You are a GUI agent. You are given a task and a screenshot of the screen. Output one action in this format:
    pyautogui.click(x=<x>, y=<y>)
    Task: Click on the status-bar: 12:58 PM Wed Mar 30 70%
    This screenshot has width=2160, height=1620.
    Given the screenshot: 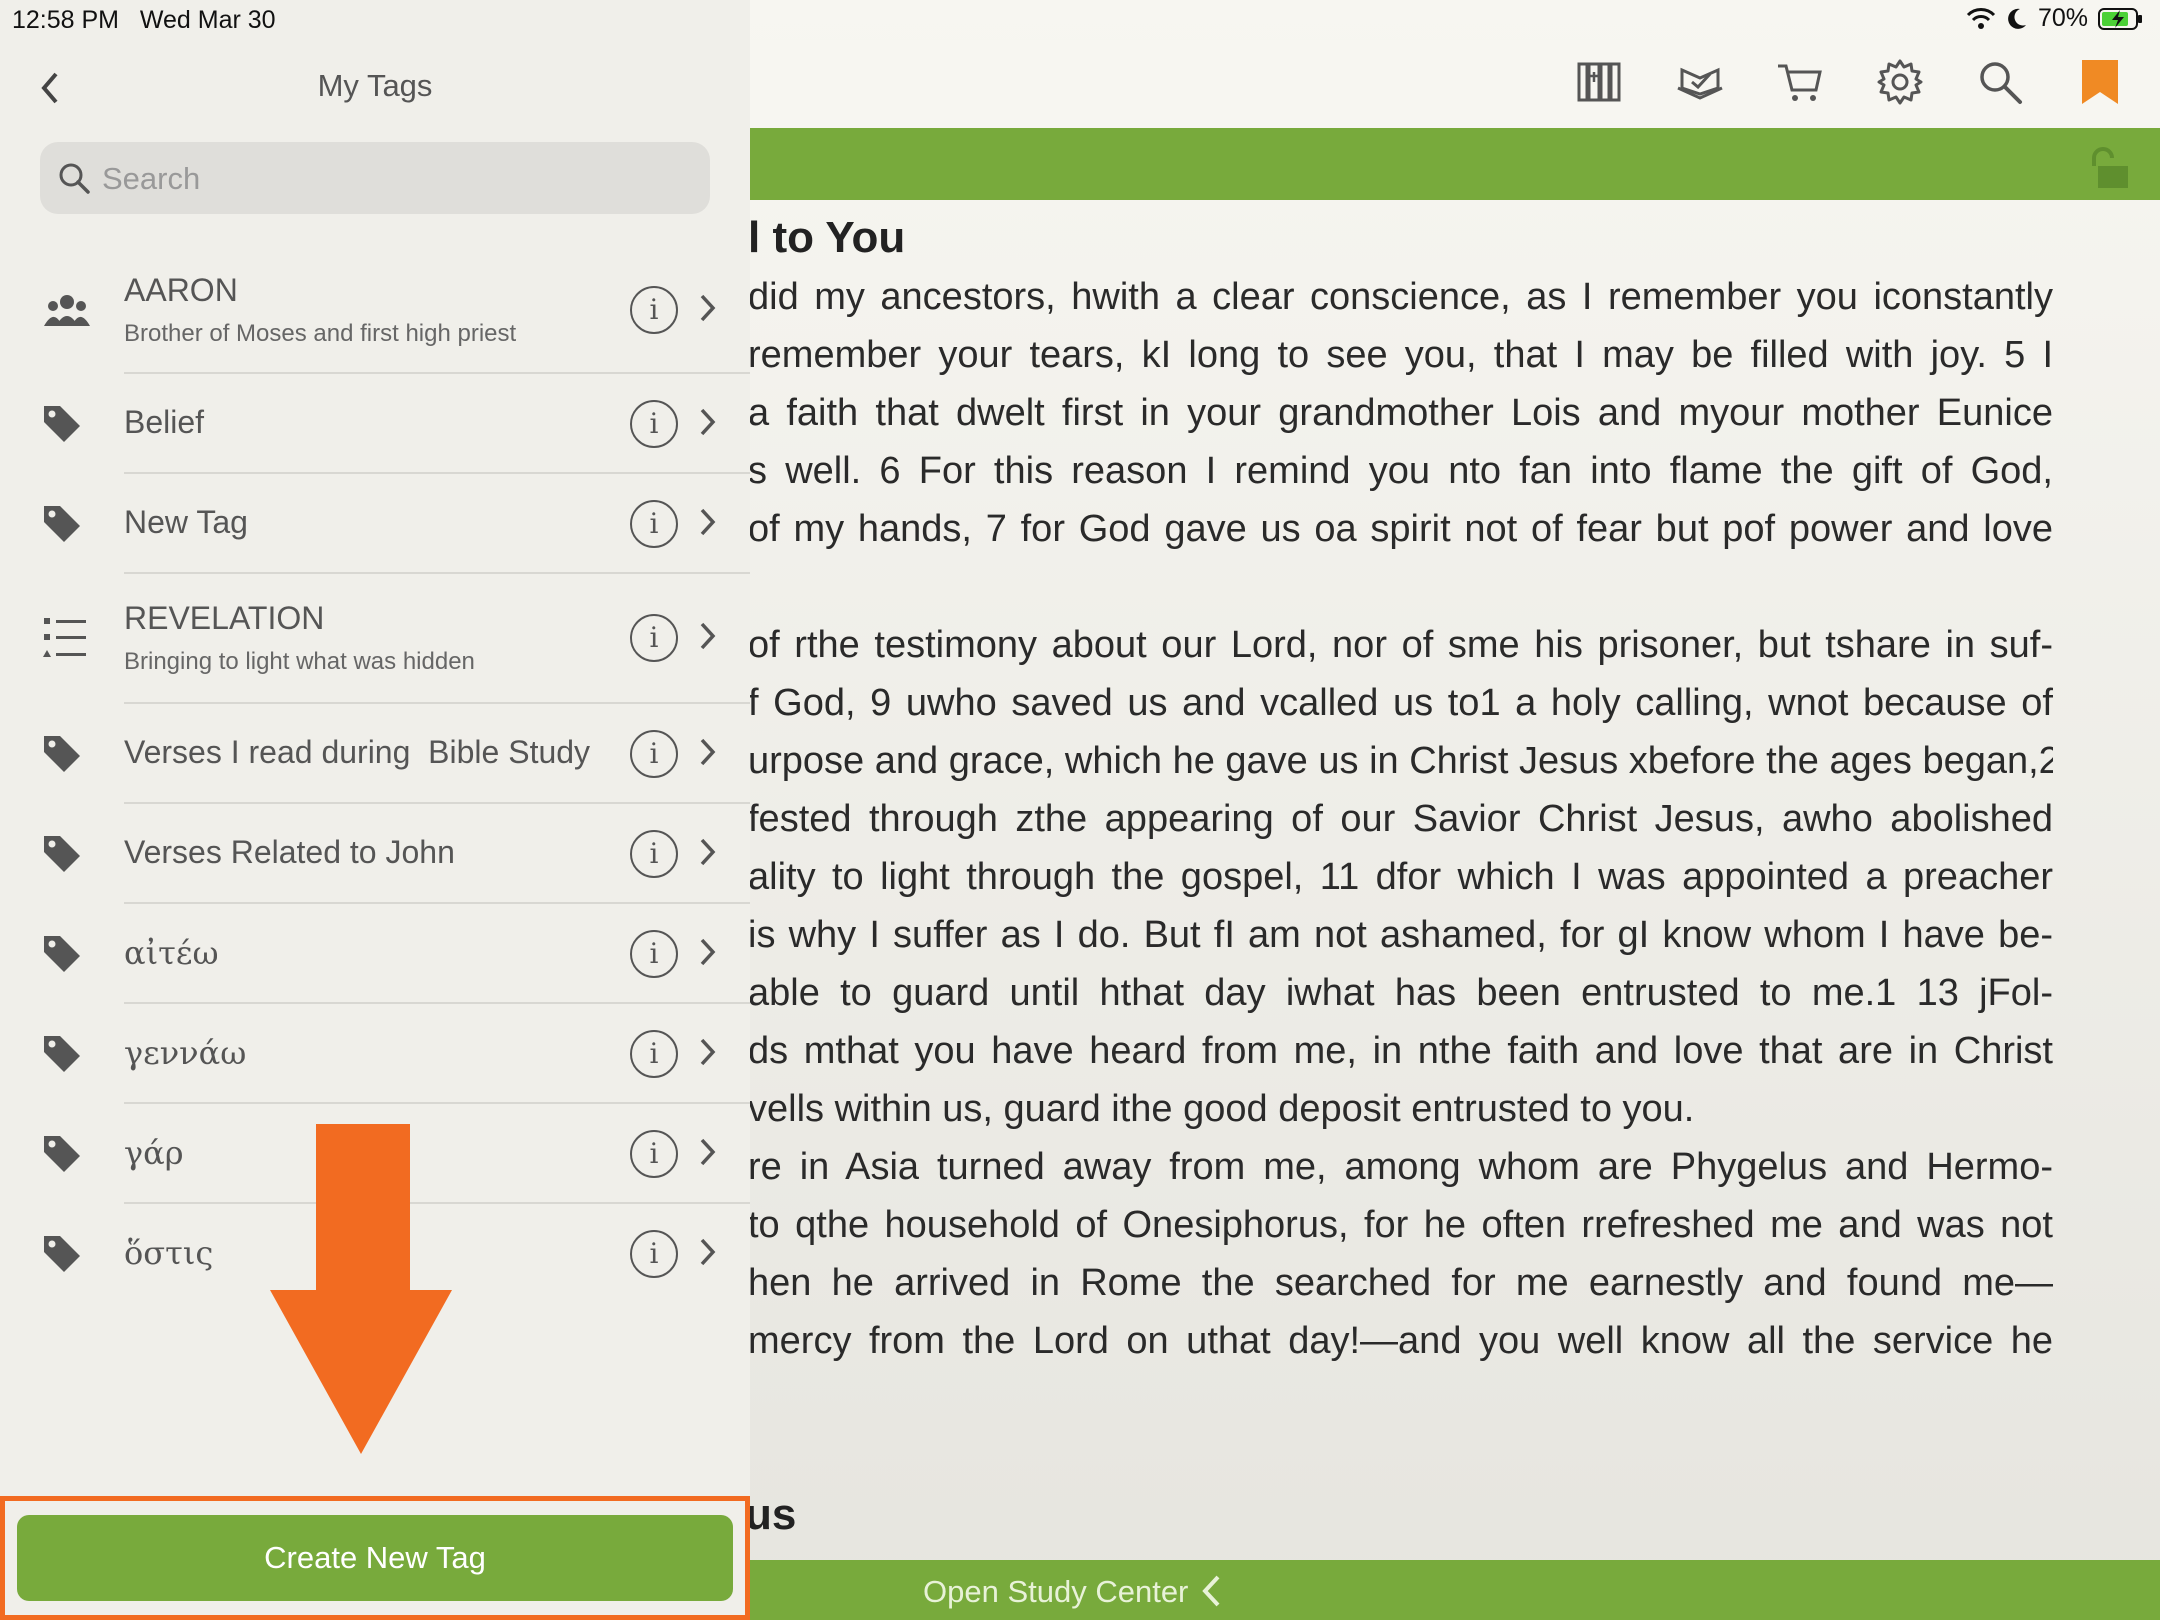 What is the action you would take?
    pyautogui.click(x=1080, y=20)
    